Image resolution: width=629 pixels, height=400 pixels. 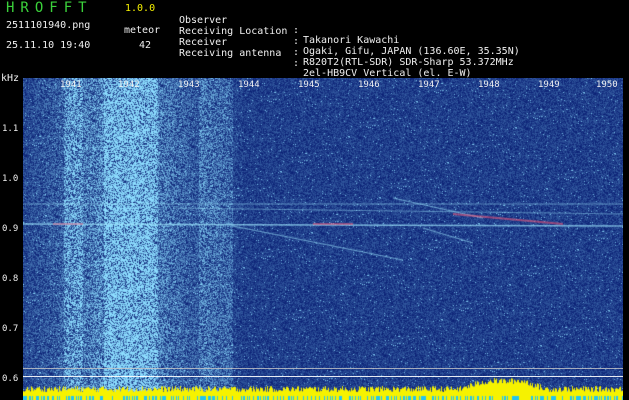 What do you see at coordinates (289, 26) in the screenshot?
I see `info-row-observer: Observer : Takanori Kawachi` at bounding box center [289, 26].